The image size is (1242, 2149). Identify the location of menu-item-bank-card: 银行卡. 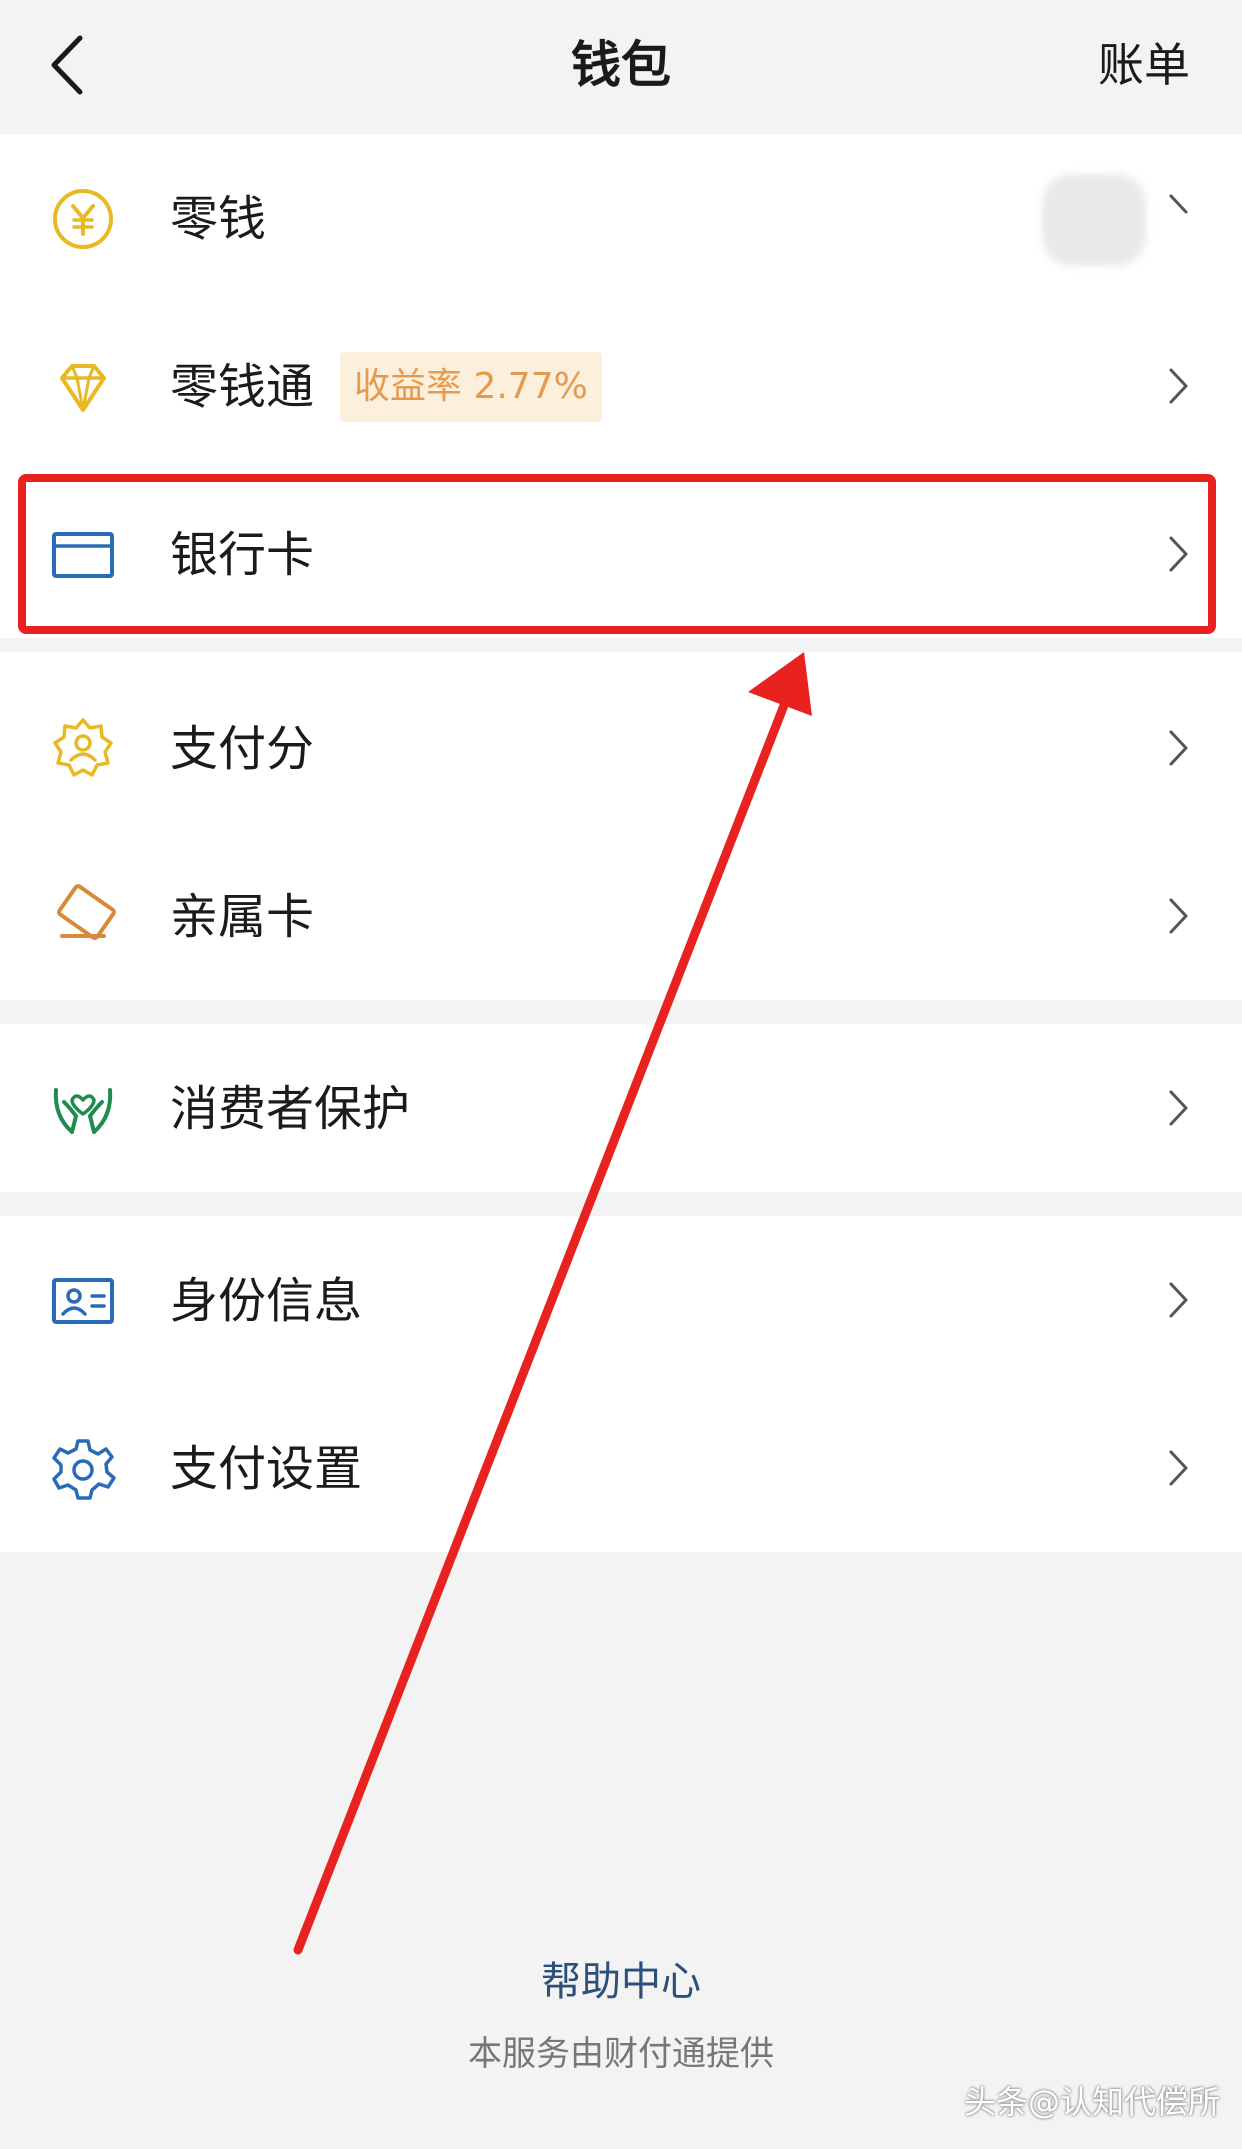
(621, 554).